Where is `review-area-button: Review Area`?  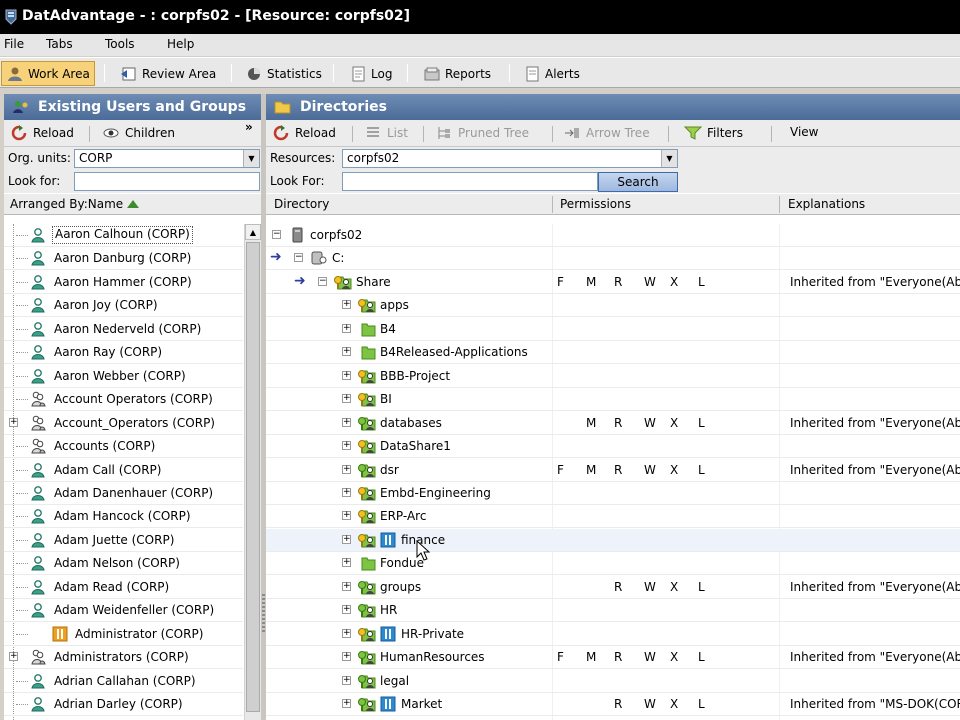 review-area-button: Review Area is located at coordinates (168, 73).